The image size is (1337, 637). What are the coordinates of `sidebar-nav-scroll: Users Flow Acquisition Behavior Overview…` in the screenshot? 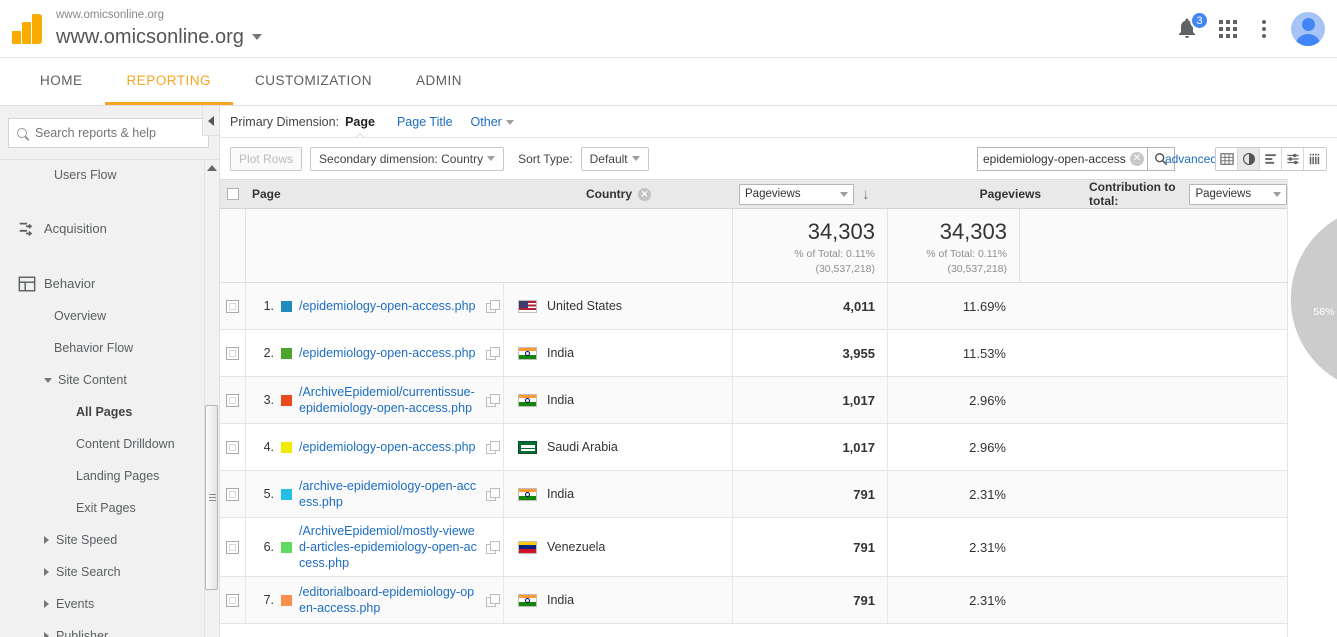 It's located at (109, 398).